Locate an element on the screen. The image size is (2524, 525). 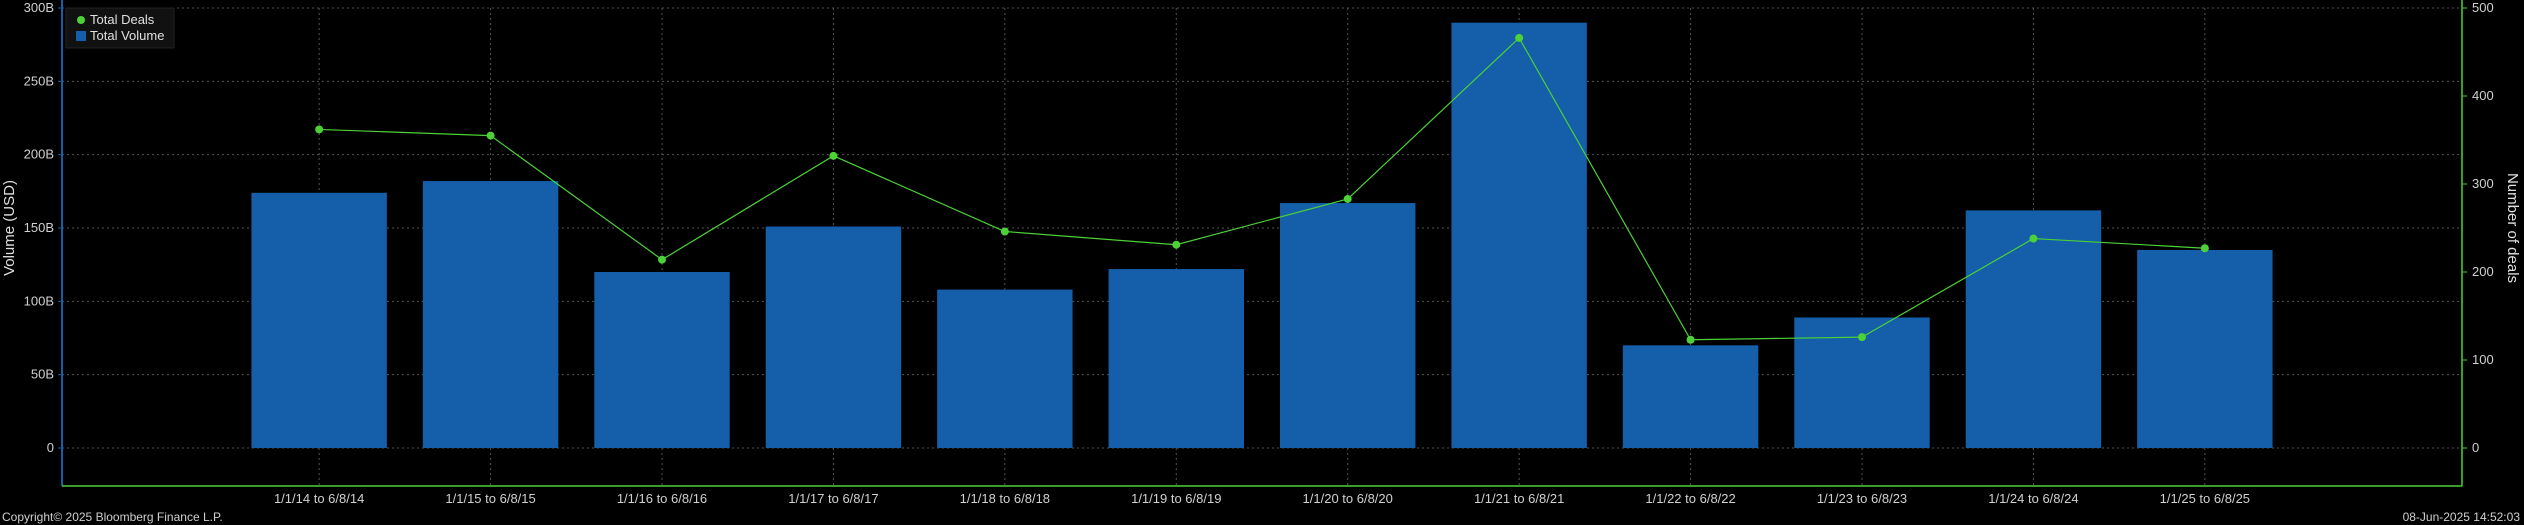
right-tick-label: 100 is located at coordinates (2483, 359).